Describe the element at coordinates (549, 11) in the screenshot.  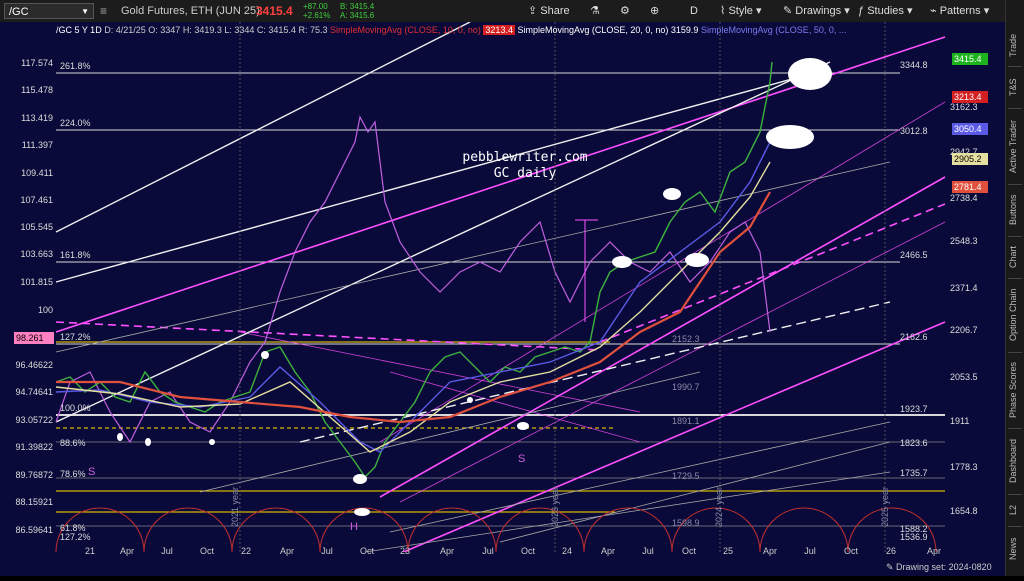
I see `share-button: ⇪ Share` at that location.